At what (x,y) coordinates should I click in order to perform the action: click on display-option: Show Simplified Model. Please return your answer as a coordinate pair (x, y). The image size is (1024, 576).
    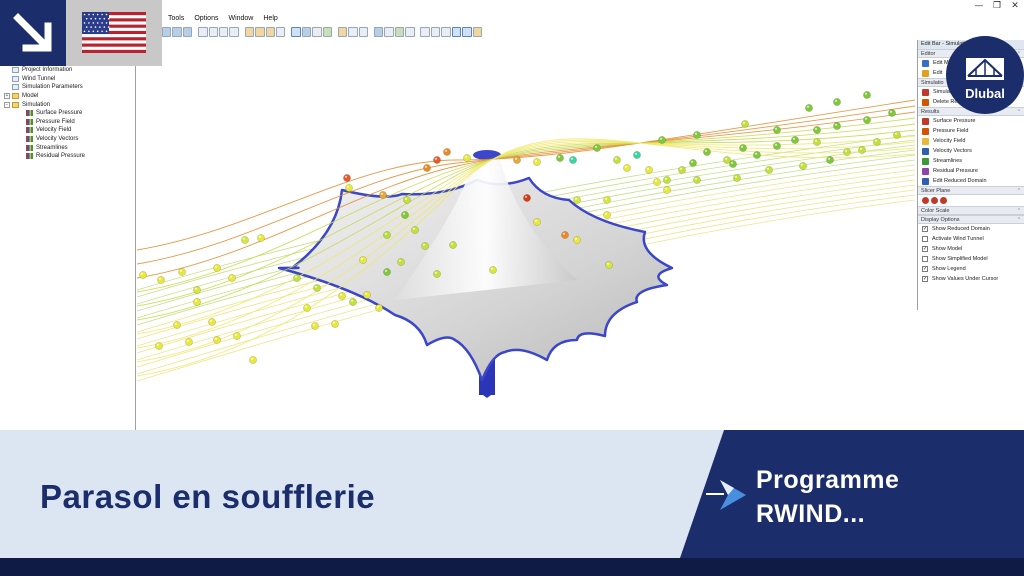
    Looking at the image, I should click on (971, 259).